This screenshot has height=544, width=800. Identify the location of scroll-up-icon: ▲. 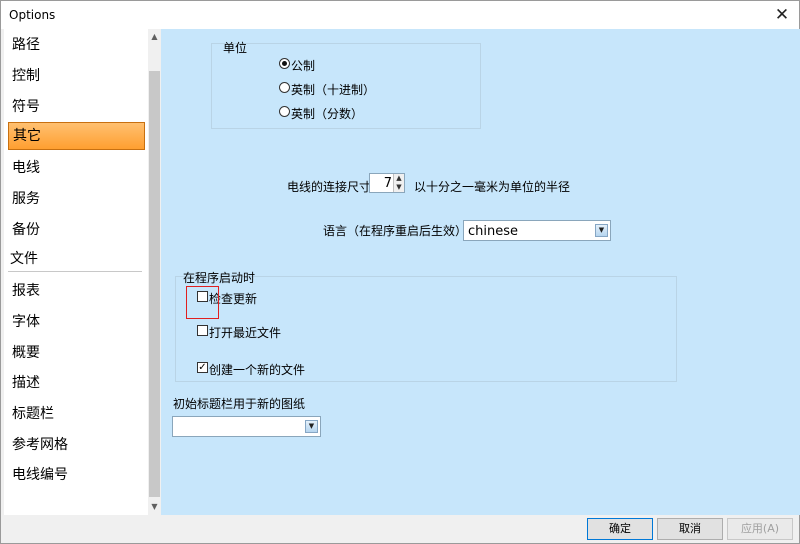
(154, 37).